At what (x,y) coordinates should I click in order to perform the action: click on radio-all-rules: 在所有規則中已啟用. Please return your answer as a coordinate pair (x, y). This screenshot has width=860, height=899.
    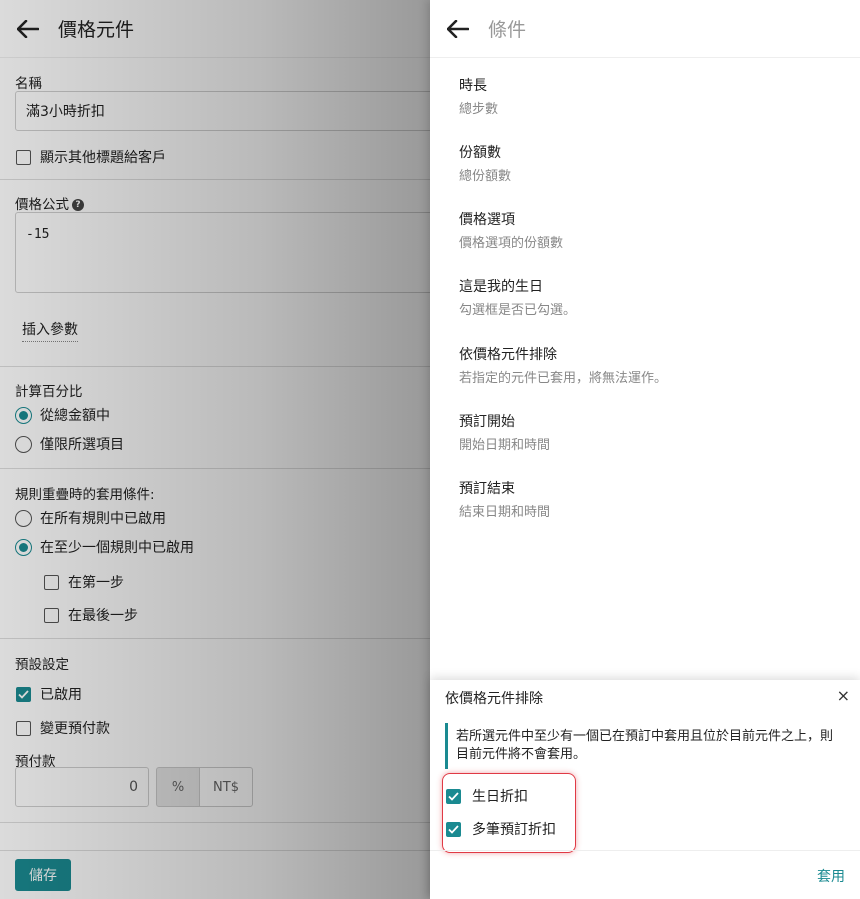
    Looking at the image, I should click on (90, 518).